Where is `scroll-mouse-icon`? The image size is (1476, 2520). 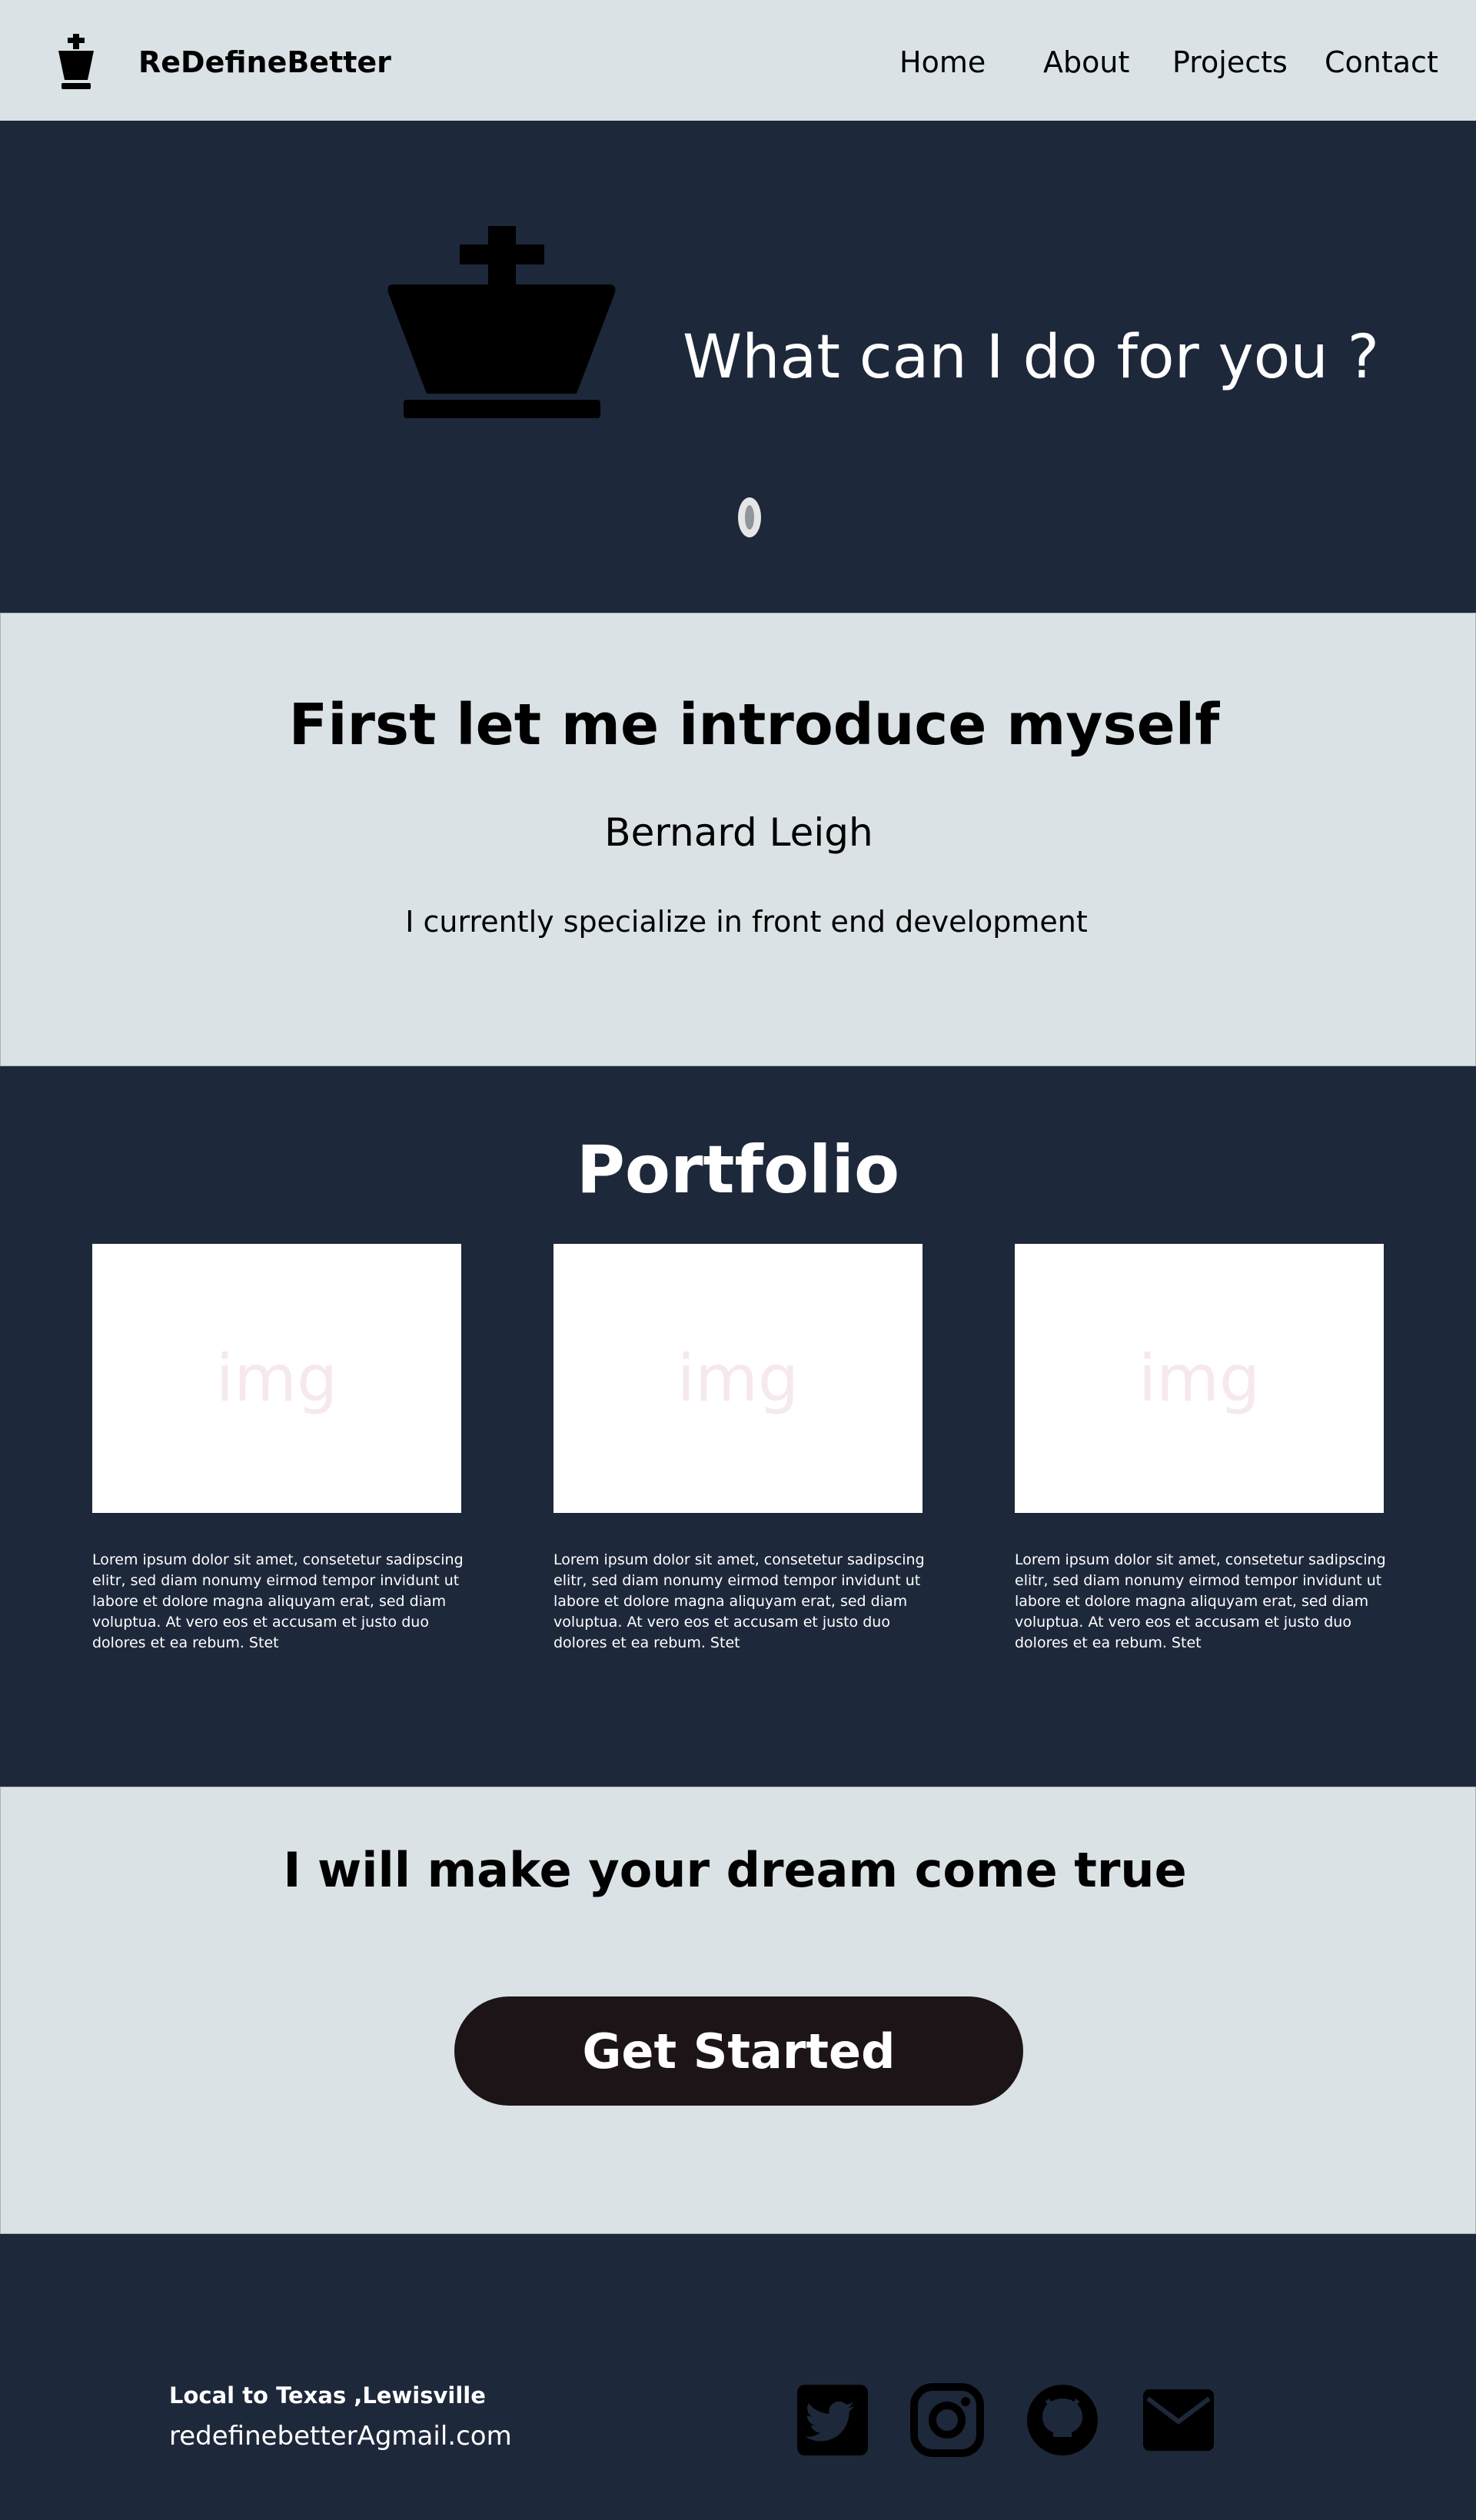 scroll-mouse-icon is located at coordinates (749, 517).